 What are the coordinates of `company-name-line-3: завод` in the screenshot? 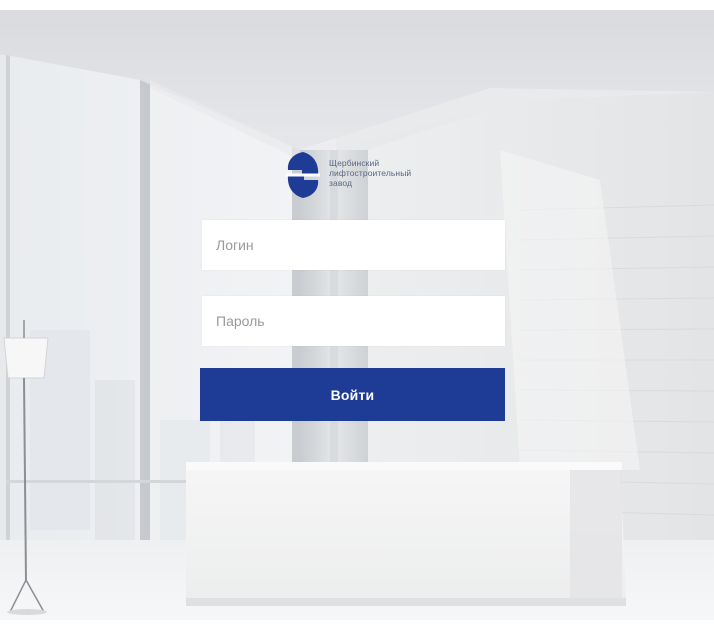 It's located at (341, 183).